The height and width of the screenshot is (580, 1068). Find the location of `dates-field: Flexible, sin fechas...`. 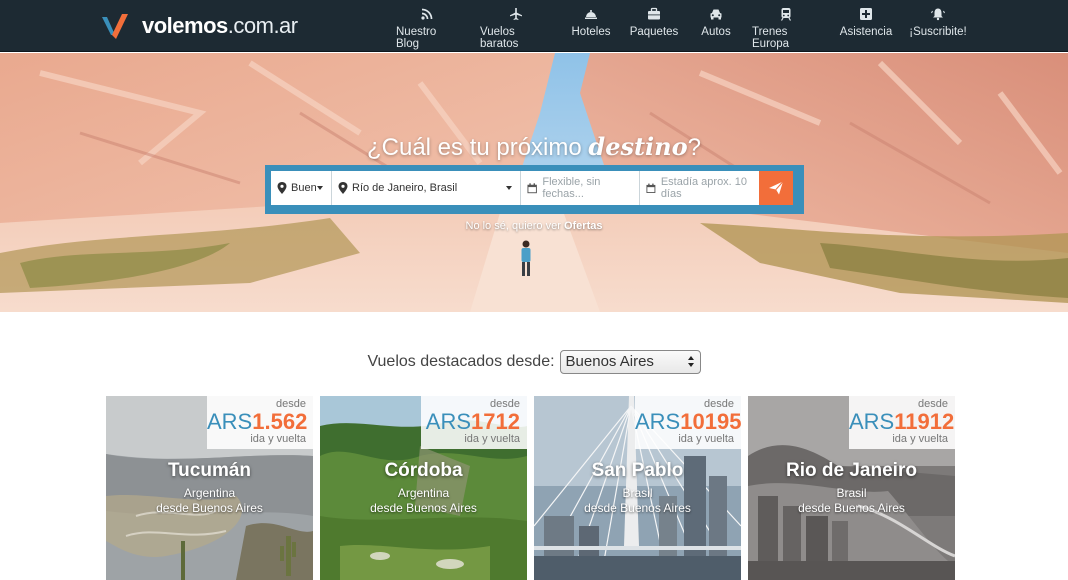

dates-field: Flexible, sin fechas... is located at coordinates (580, 188).